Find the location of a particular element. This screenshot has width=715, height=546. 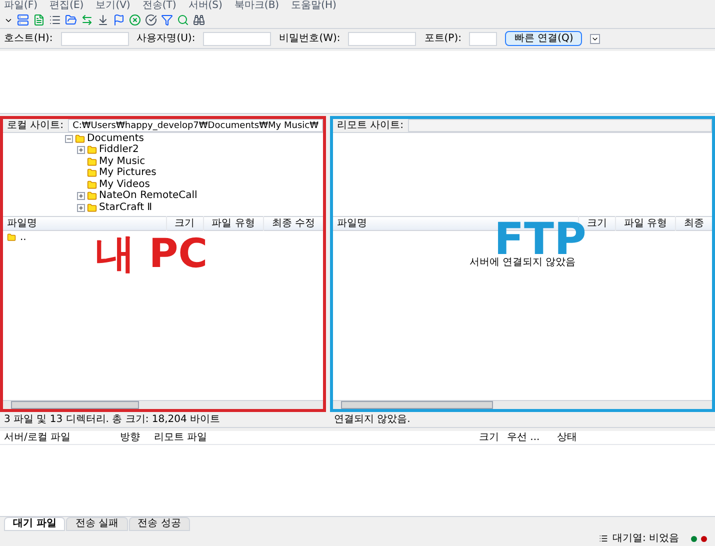

path-field: C:₩Users₩happy_develop7₩Documents₩My Music₩ is located at coordinates (196, 125).